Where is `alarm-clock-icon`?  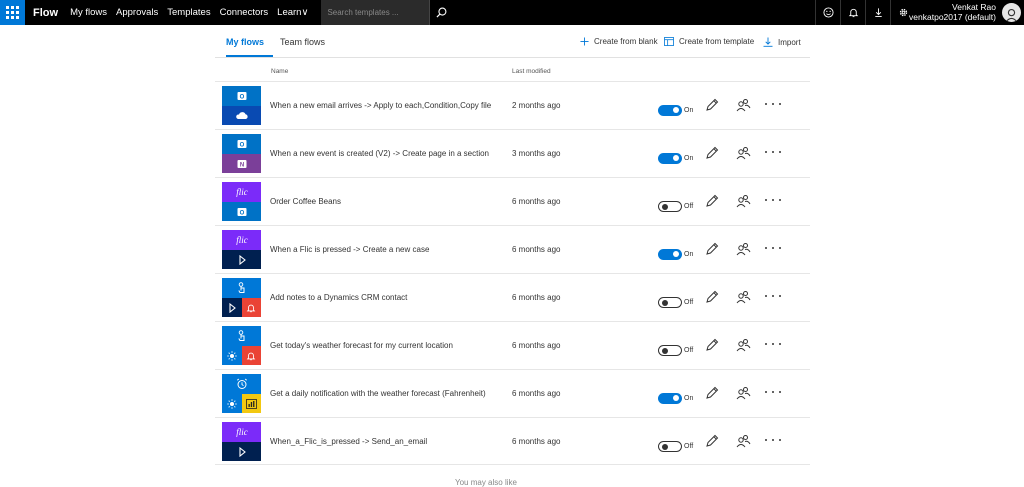
alarm-clock-icon is located at coordinates (241, 383).